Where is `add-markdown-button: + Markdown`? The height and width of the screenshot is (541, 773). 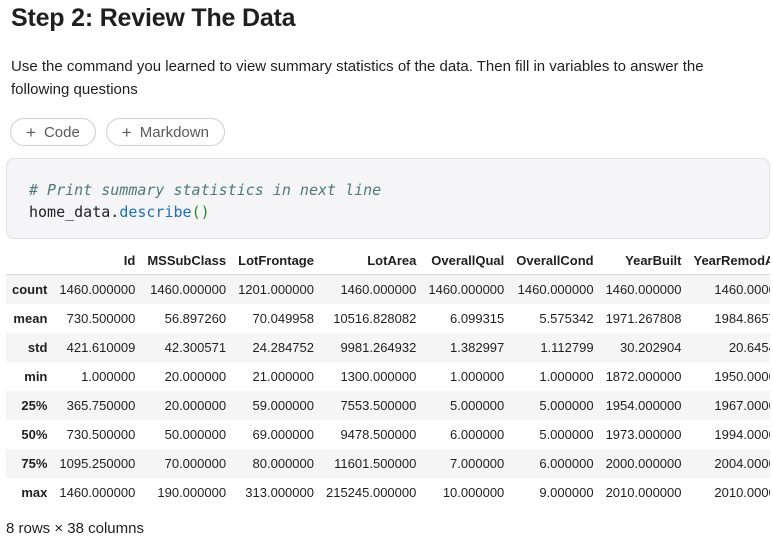
add-markdown-button: + Markdown is located at coordinates (165, 132).